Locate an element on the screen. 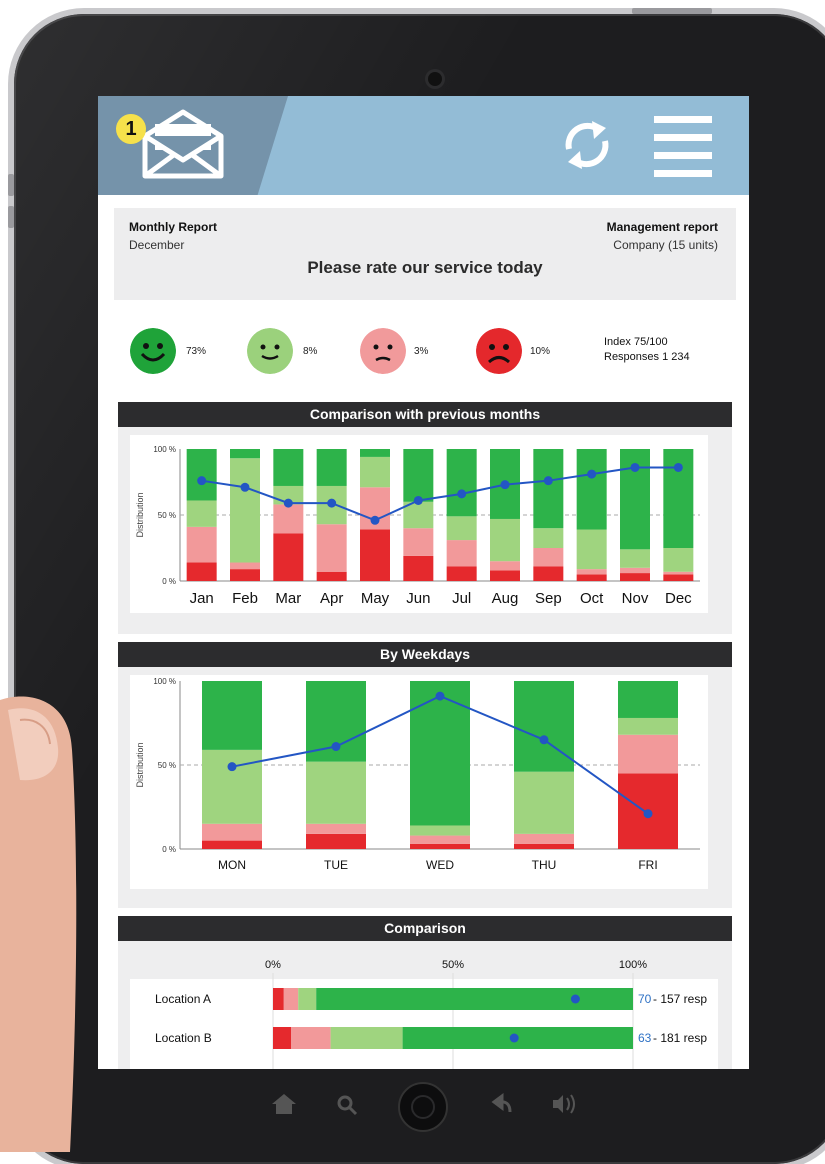 Image resolution: width=825 pixels, height=1164 pixels. location-label: Location A is located at coordinates (183, 999).